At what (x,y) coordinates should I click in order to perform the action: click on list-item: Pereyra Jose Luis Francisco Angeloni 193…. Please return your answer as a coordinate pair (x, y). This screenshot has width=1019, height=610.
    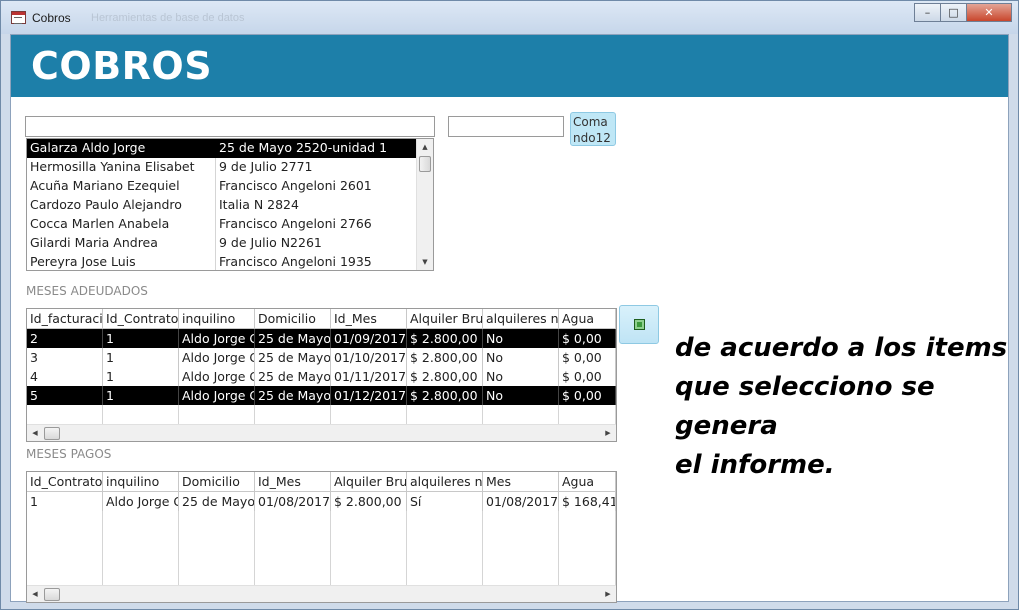
    Looking at the image, I should click on (222, 261).